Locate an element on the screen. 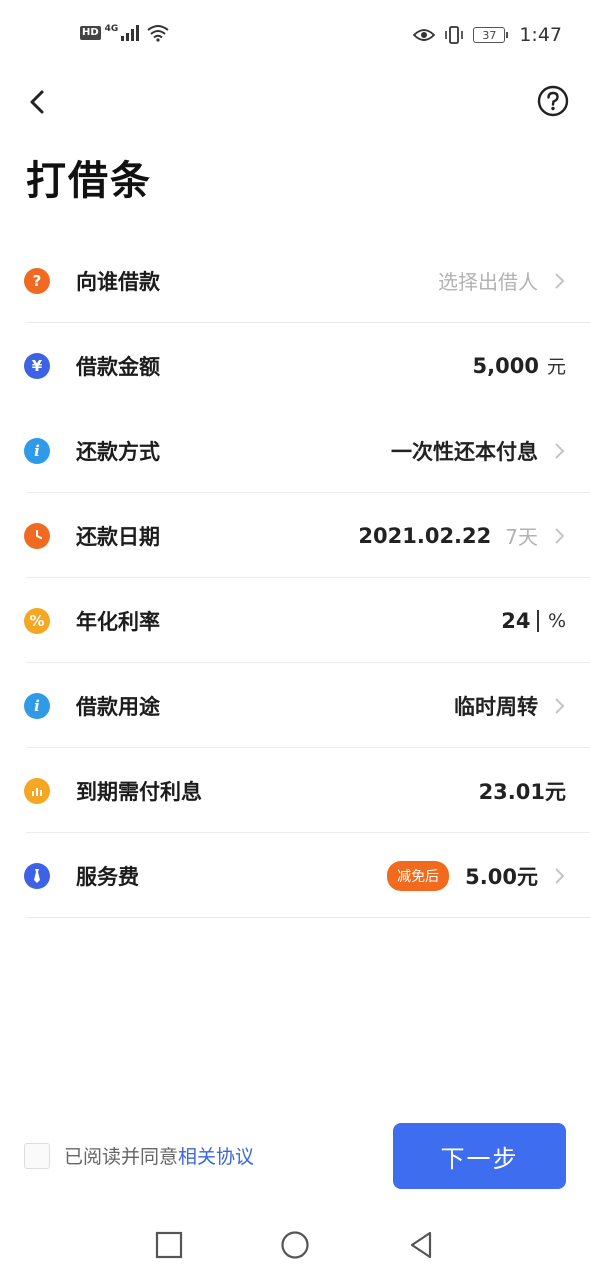 Image resolution: width=590 pixels, height=1280 pixels. row-value-group: 一次性还本付息 is located at coordinates (478, 451).